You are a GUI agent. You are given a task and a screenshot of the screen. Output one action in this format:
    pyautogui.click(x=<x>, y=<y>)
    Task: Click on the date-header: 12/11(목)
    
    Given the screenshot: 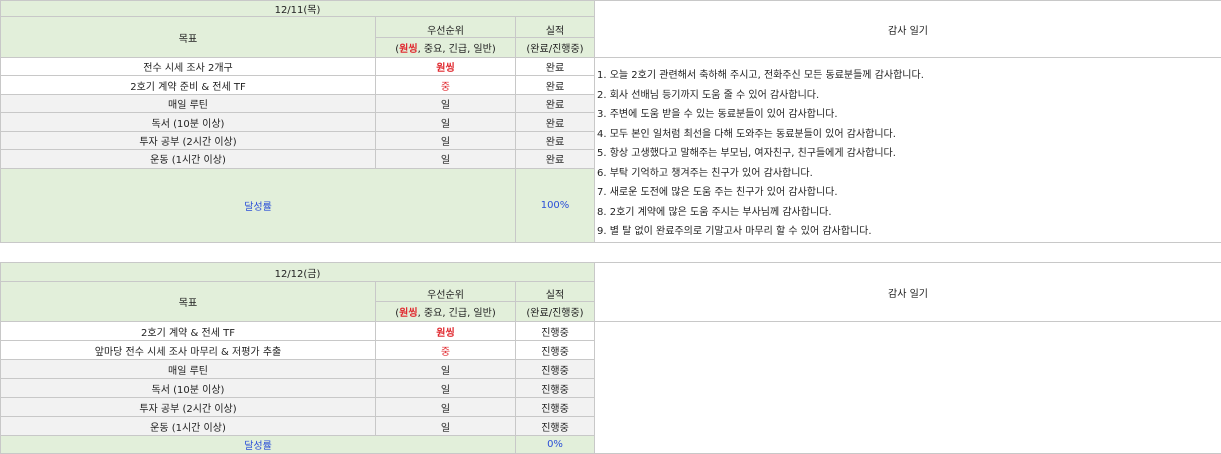 What is the action you would take?
    pyautogui.click(x=298, y=9)
    